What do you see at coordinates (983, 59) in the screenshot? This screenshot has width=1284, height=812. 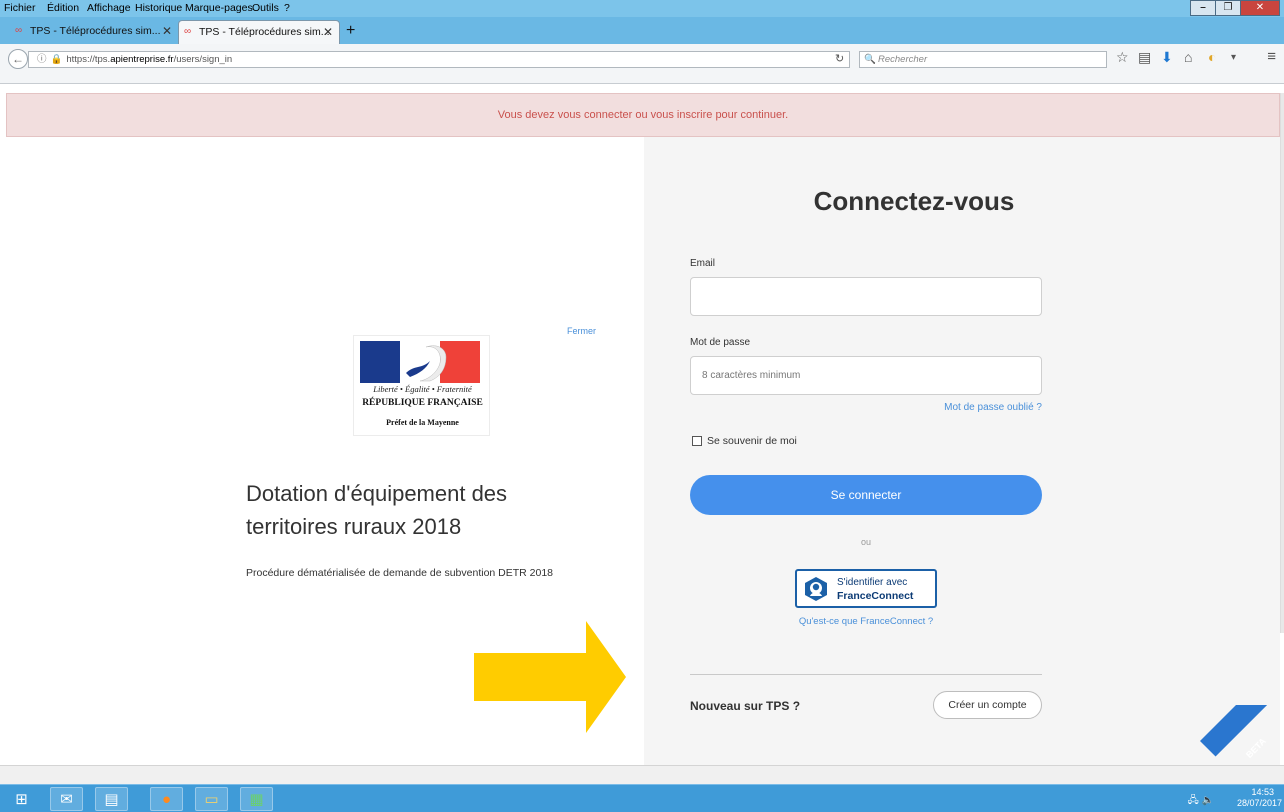 I see `search-input: 🔍 Rechercher` at bounding box center [983, 59].